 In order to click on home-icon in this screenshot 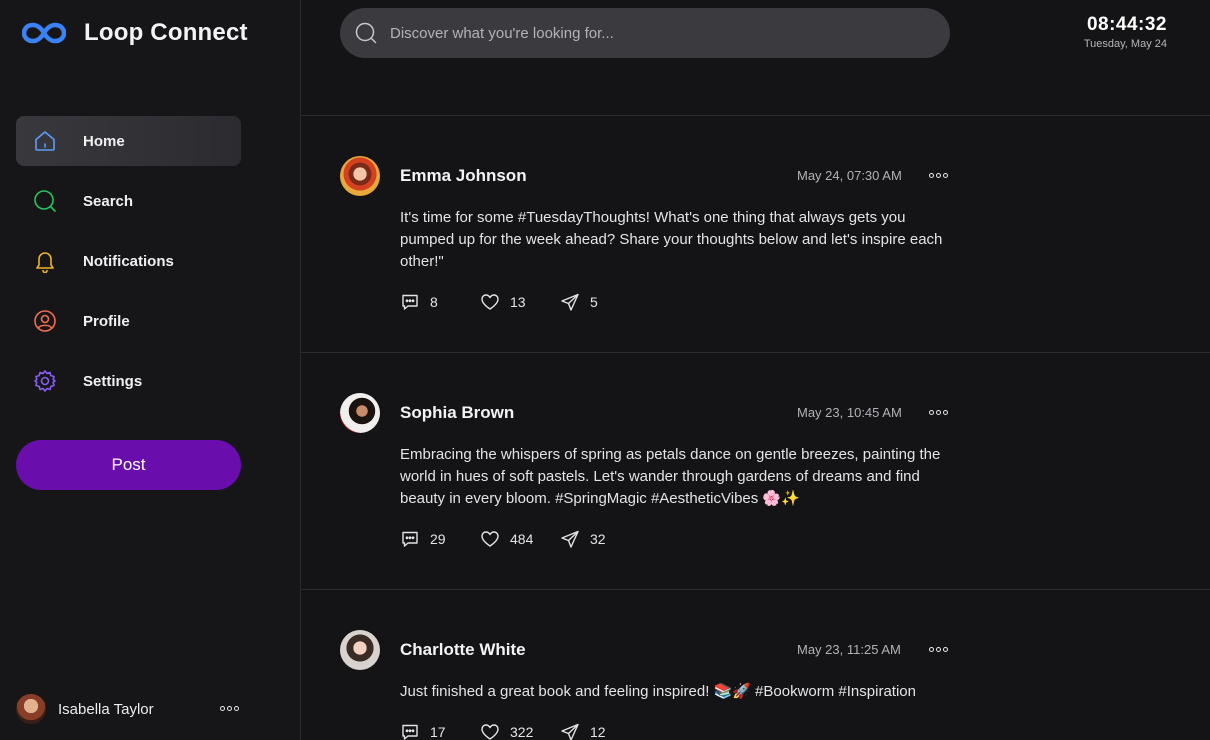, I will do `click(45, 141)`.